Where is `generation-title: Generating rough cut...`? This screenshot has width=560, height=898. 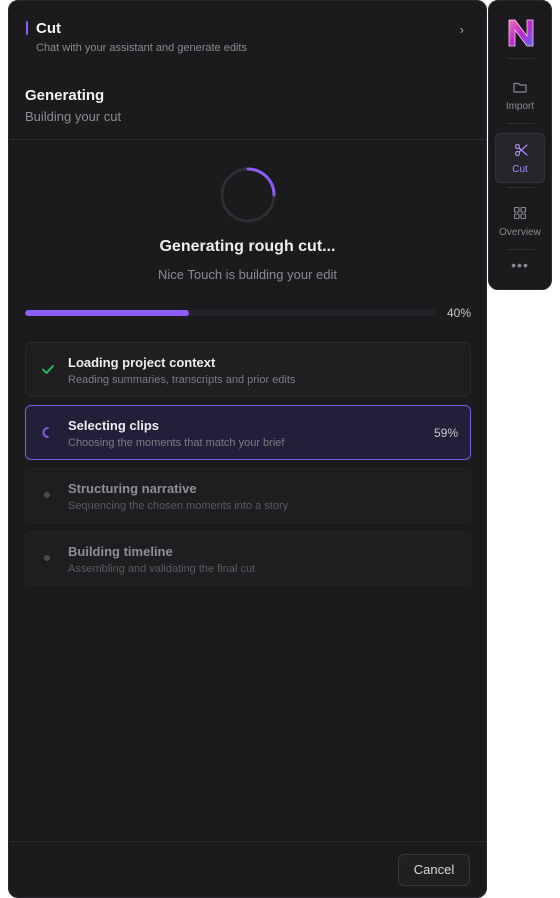 generation-title: Generating rough cut... is located at coordinates (247, 246).